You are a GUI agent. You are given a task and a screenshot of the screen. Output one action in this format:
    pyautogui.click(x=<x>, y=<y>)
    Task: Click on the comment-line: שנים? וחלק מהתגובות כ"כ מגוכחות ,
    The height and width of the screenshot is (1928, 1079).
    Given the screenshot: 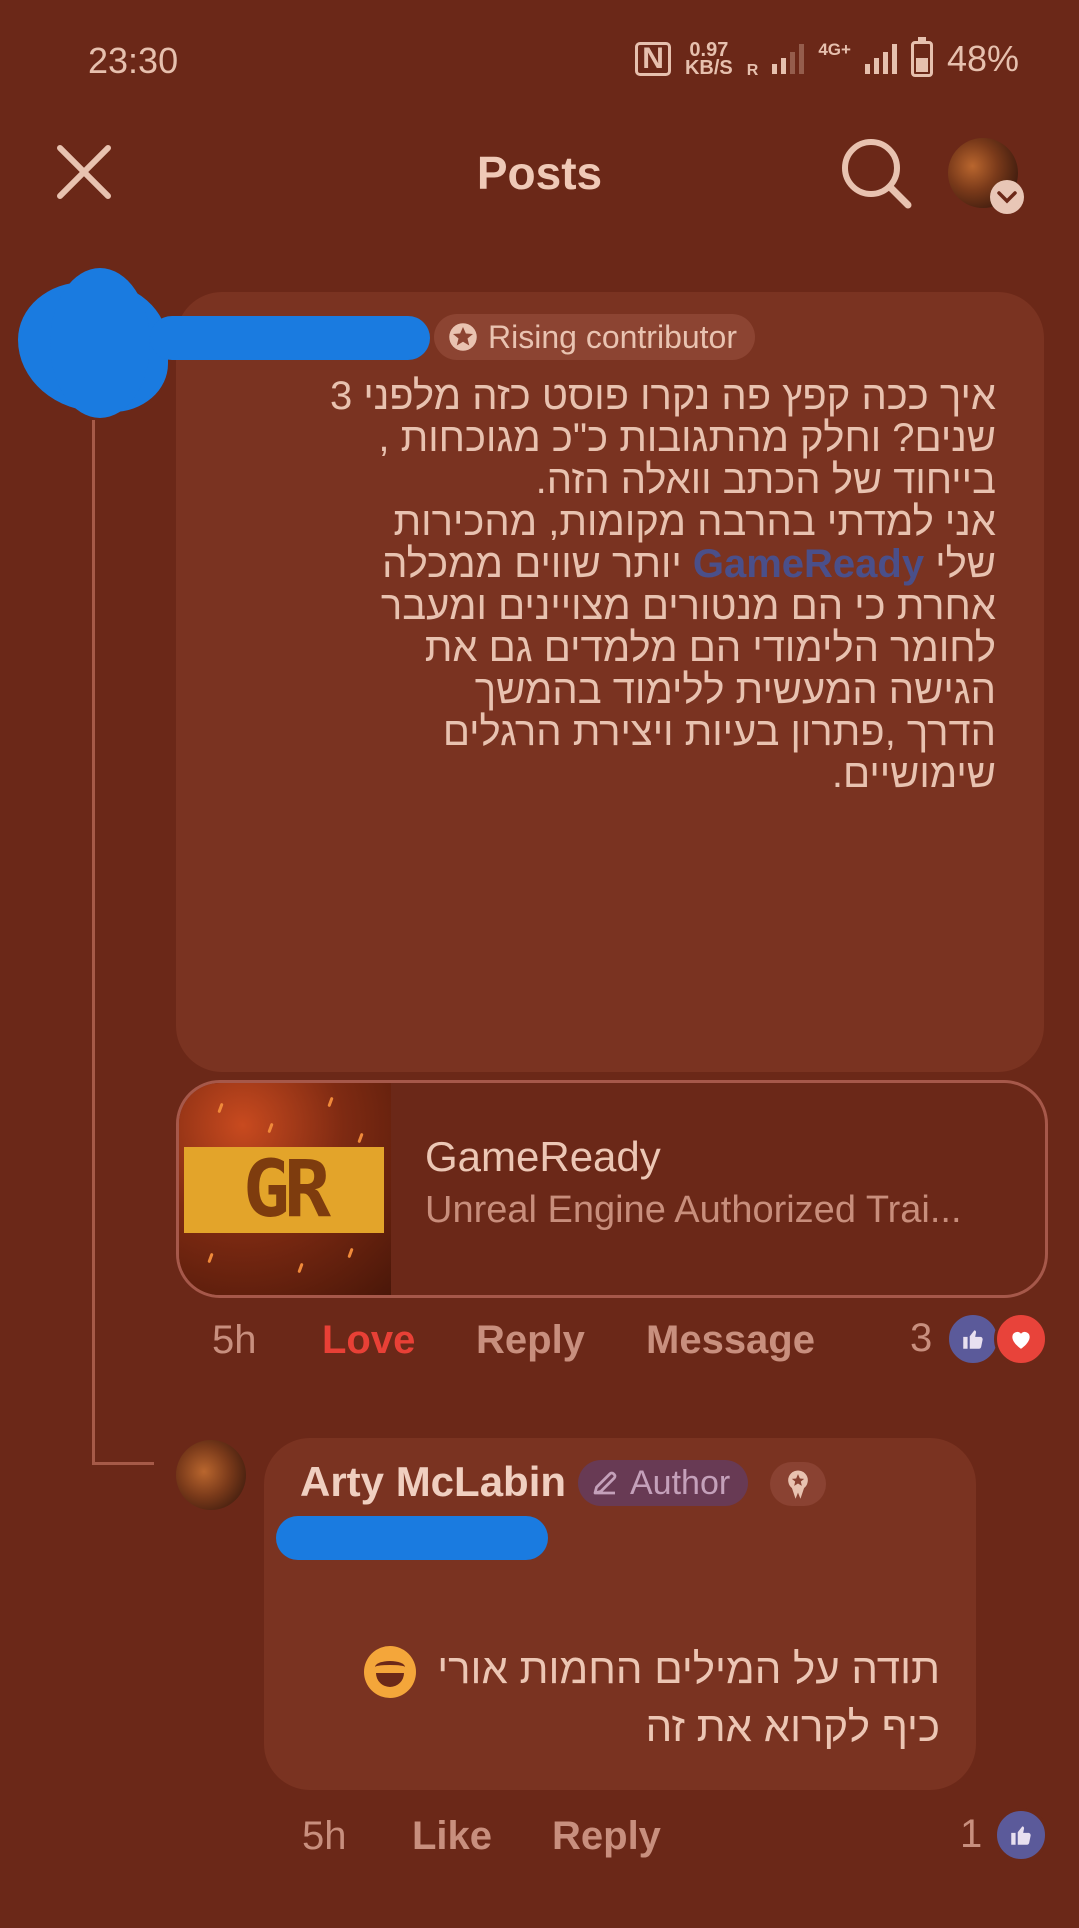 What is the action you would take?
    pyautogui.click(x=687, y=438)
    